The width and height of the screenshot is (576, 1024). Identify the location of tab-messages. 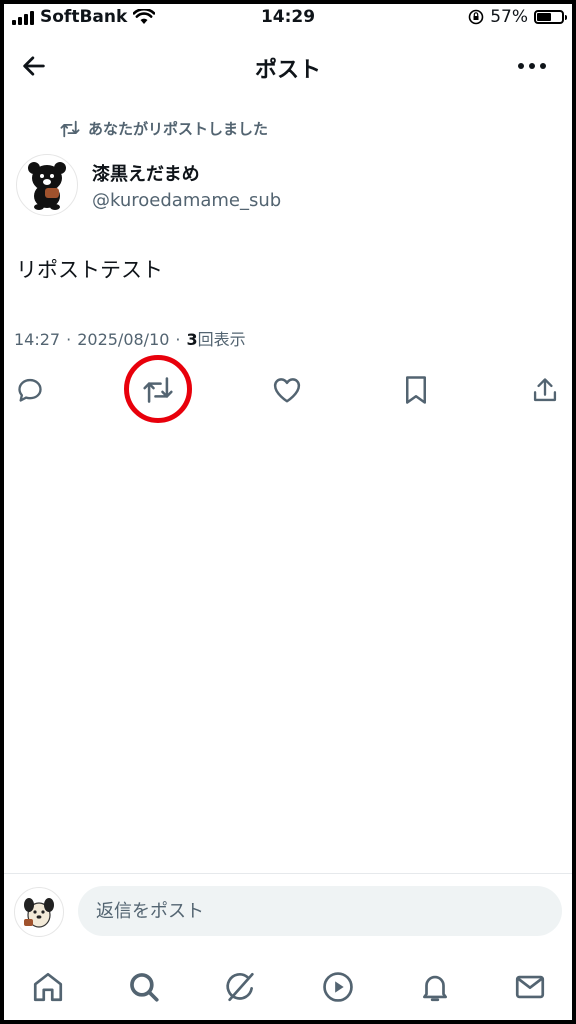
(530, 987).